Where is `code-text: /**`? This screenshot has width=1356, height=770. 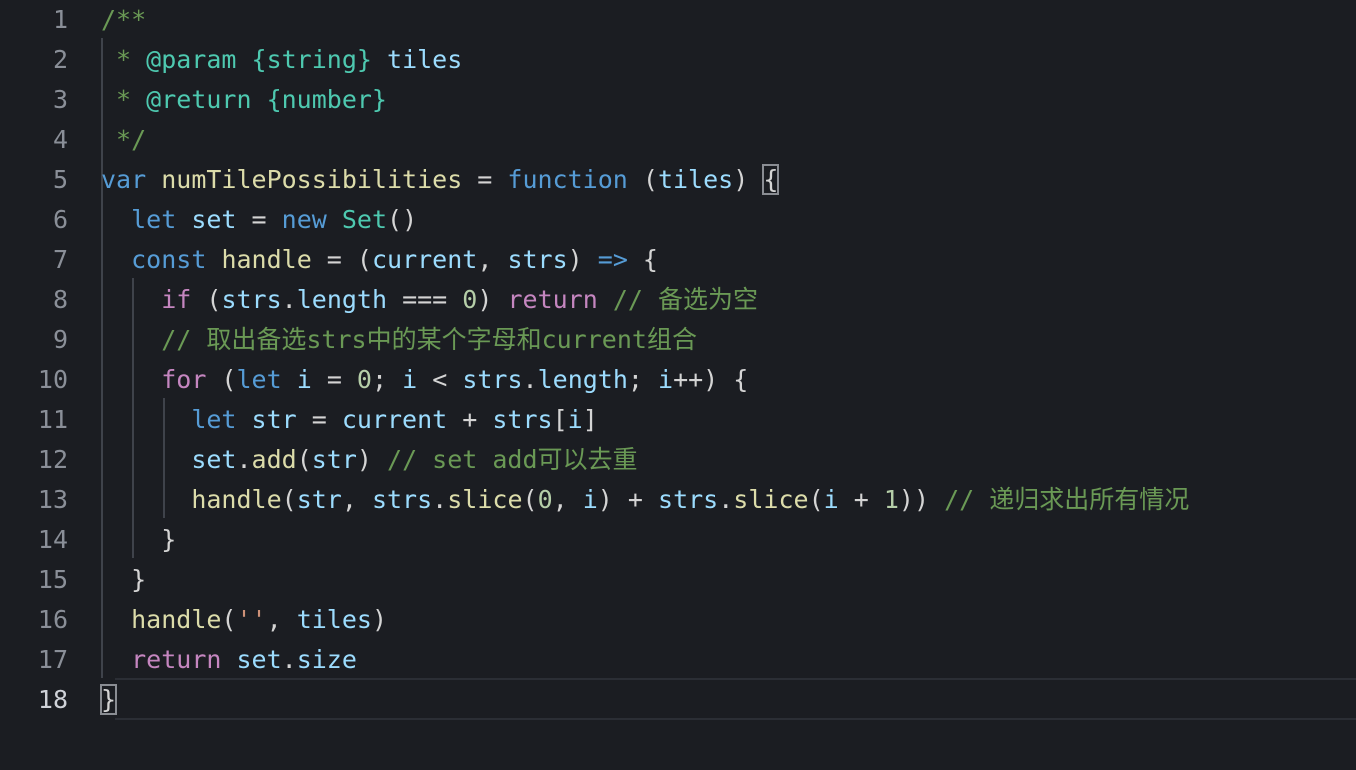
code-text: /** is located at coordinates (123, 20).